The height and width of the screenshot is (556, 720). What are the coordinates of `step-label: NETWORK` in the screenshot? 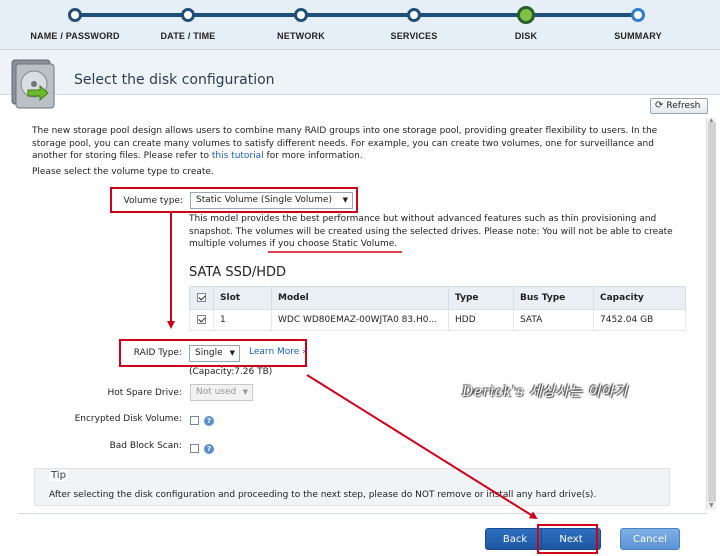 It's located at (301, 36).